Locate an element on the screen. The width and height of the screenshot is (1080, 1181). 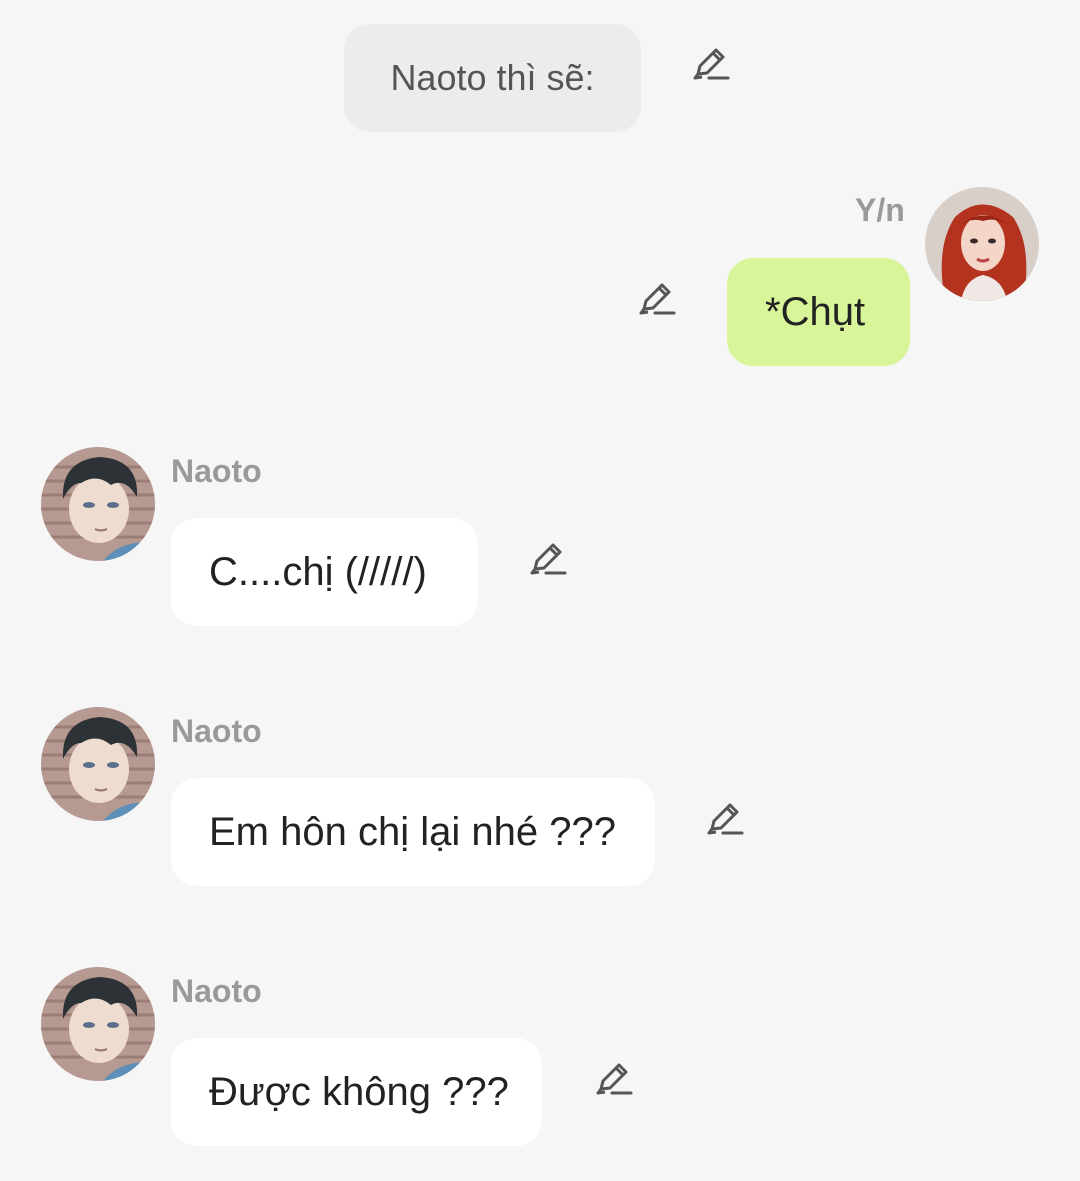
message-text: C....chị (/////) is located at coordinates (318, 571).